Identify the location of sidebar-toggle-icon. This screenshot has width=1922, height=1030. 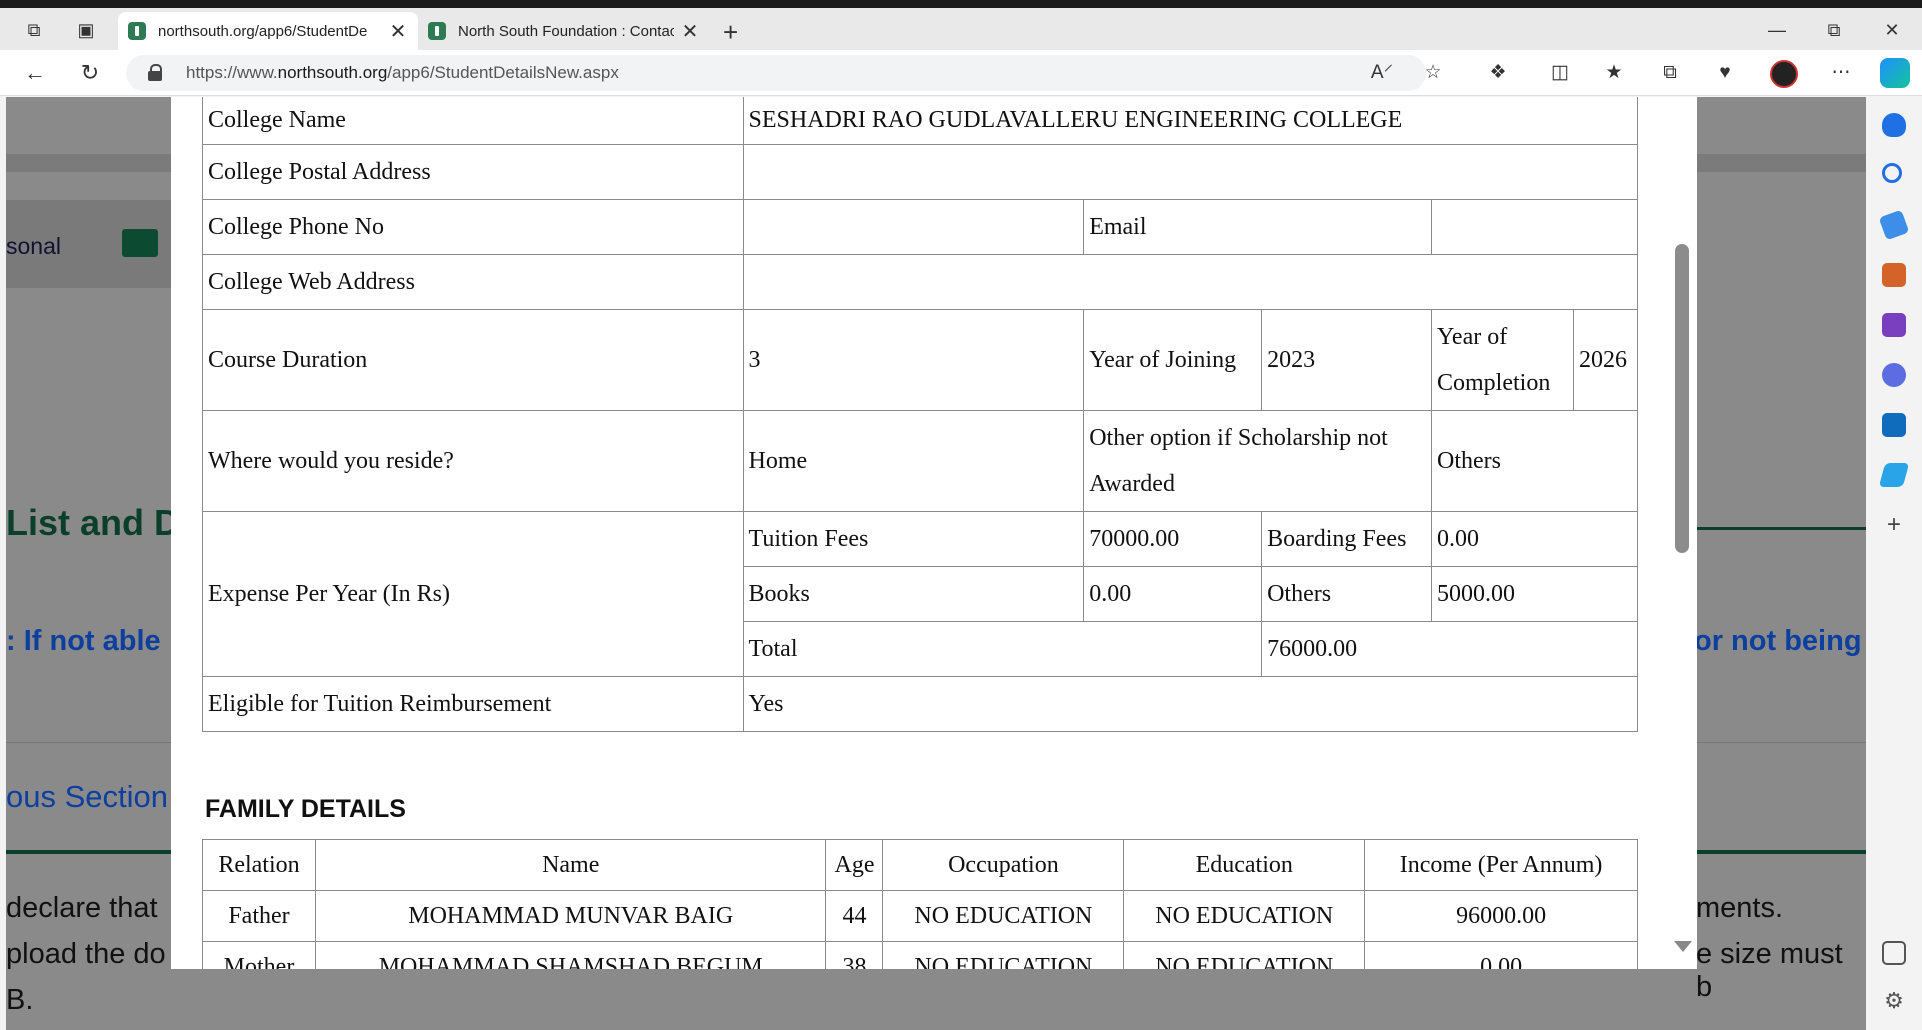
(1894, 953).